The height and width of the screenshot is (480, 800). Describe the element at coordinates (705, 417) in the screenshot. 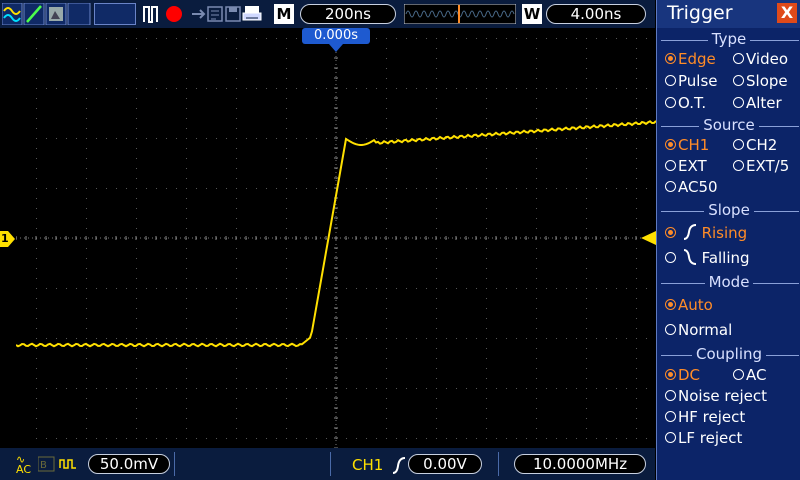

I see `coupling-option-hf-reject: HF reject` at that location.